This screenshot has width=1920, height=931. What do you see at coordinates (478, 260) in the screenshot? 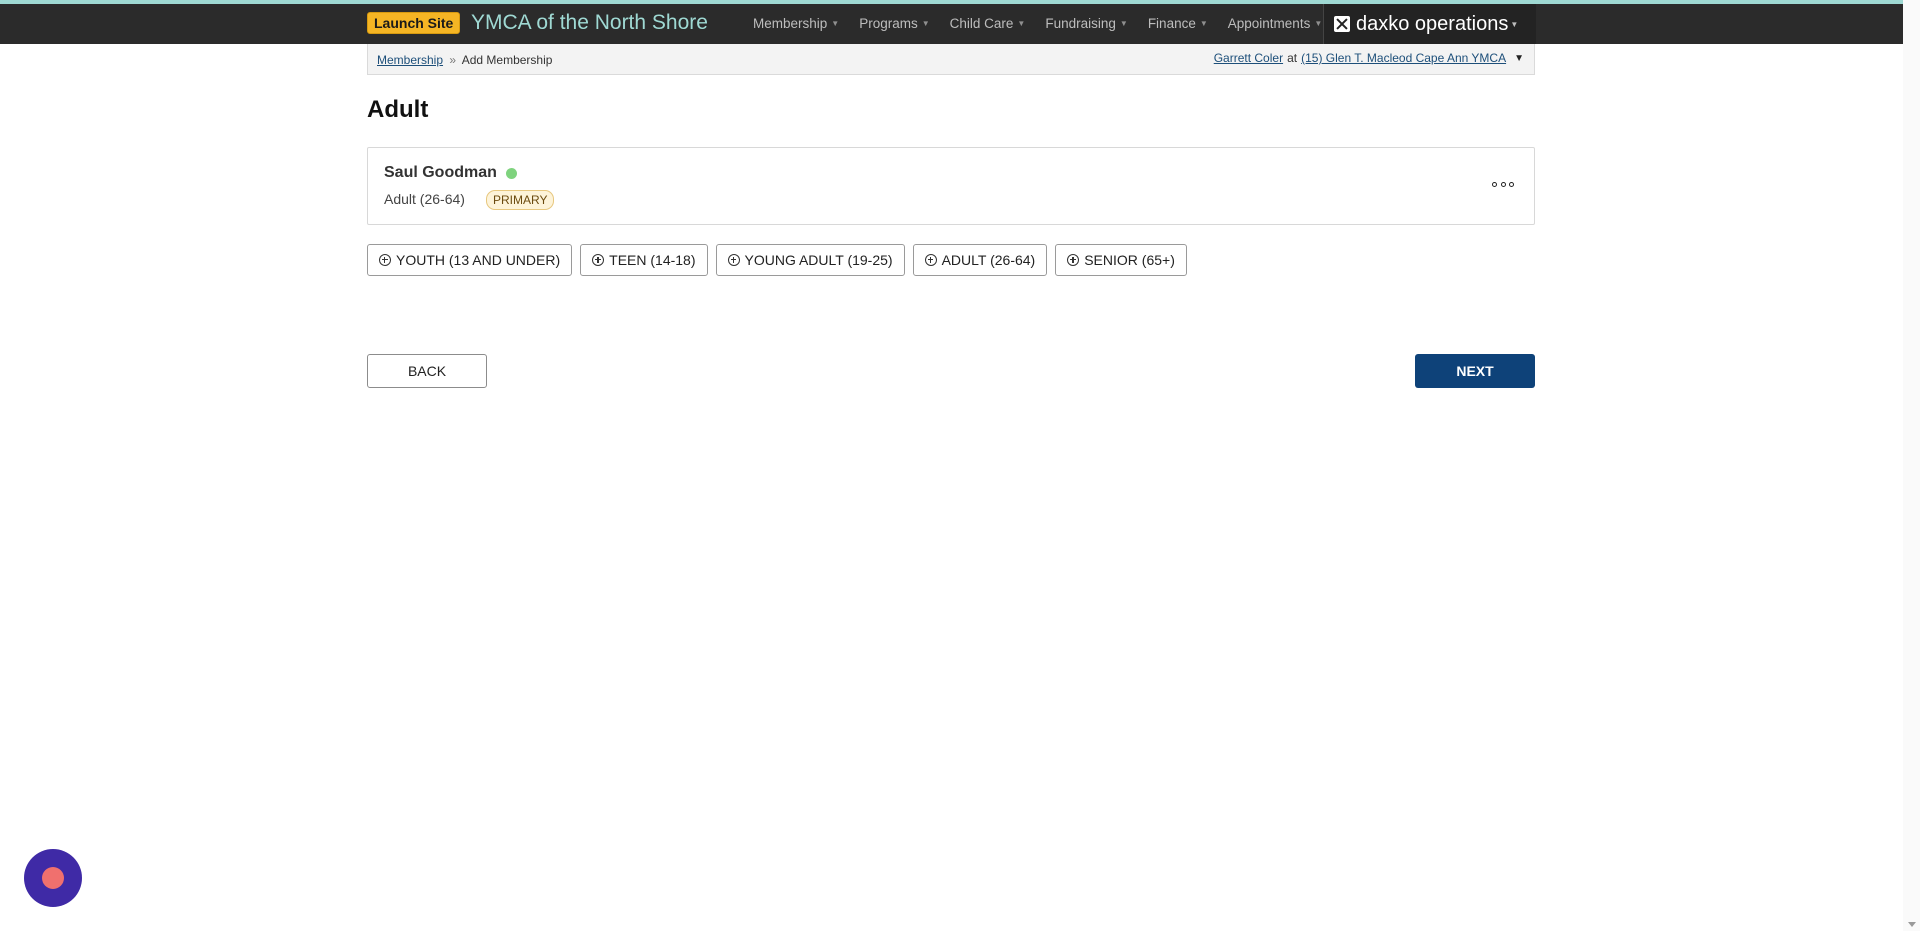
I see `button-label: YOUTH (13 AND UNDER)` at bounding box center [478, 260].